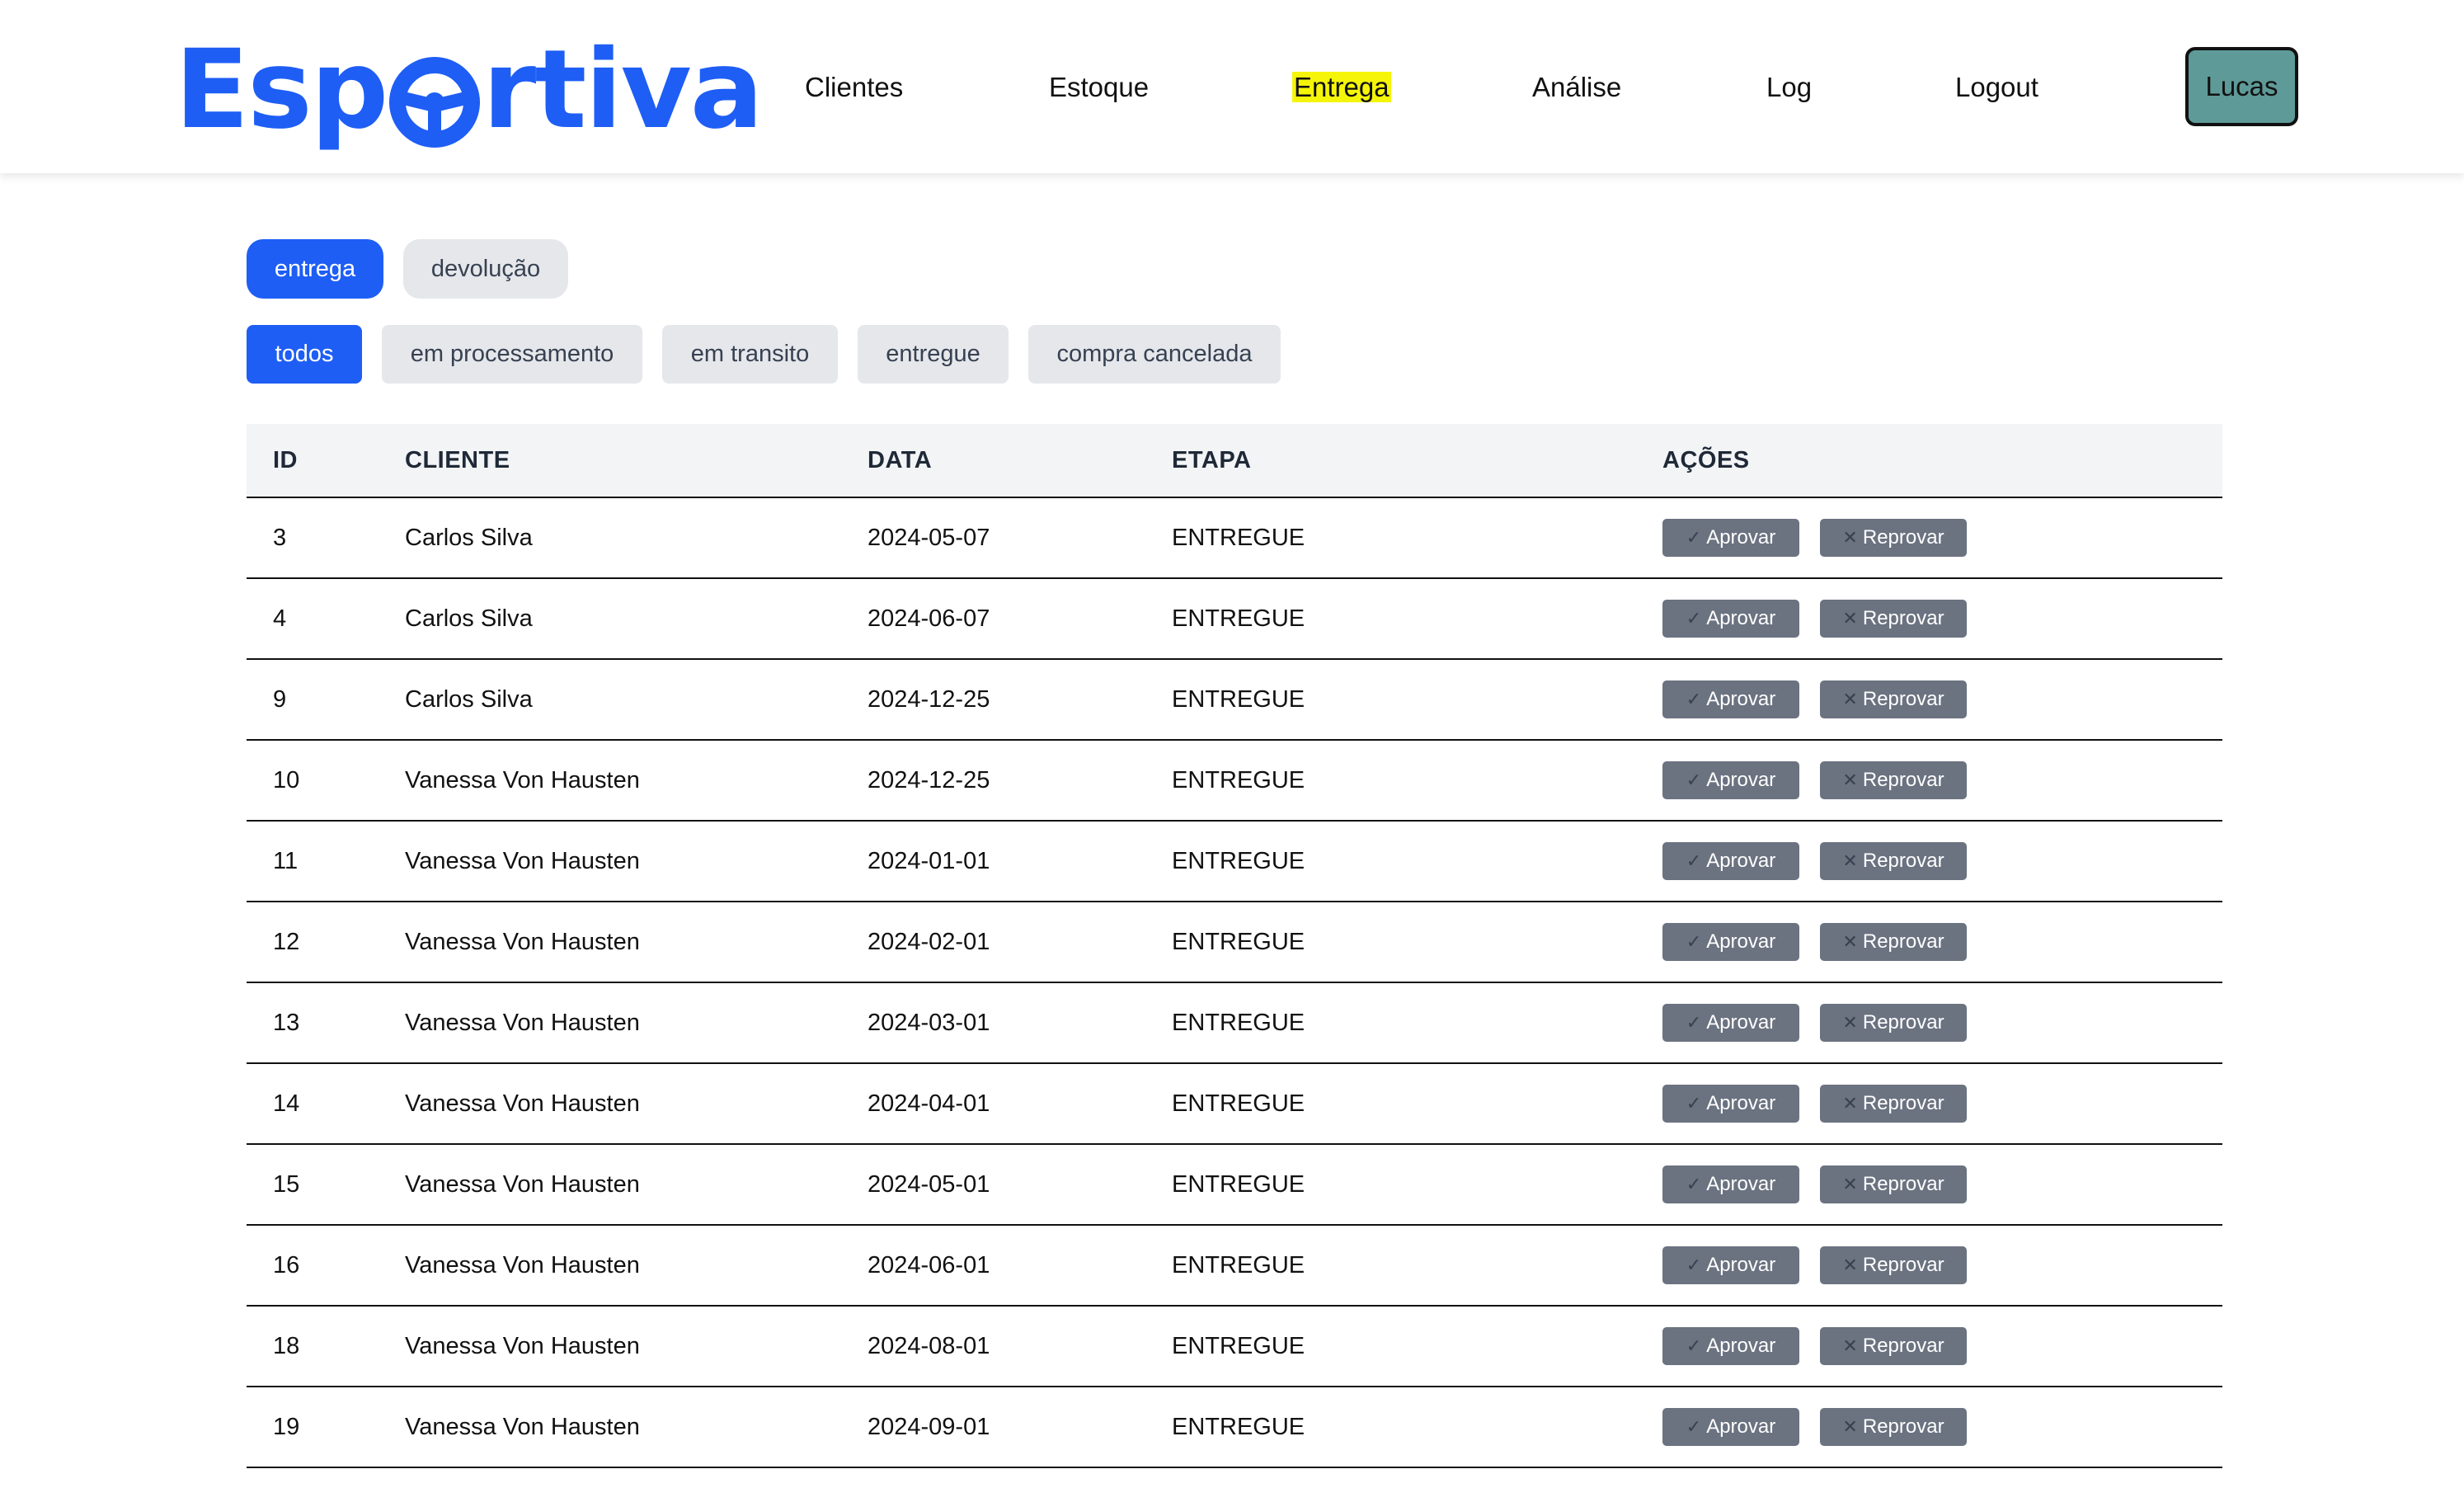  Describe the element at coordinates (854, 87) in the screenshot. I see `nav-clientes: Clientes` at that location.